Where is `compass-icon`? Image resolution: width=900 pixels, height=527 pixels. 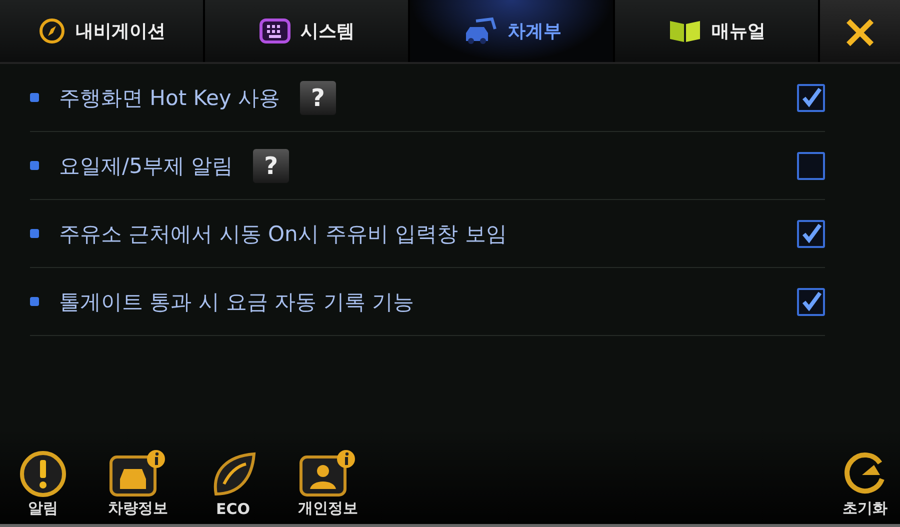
compass-icon is located at coordinates (52, 31).